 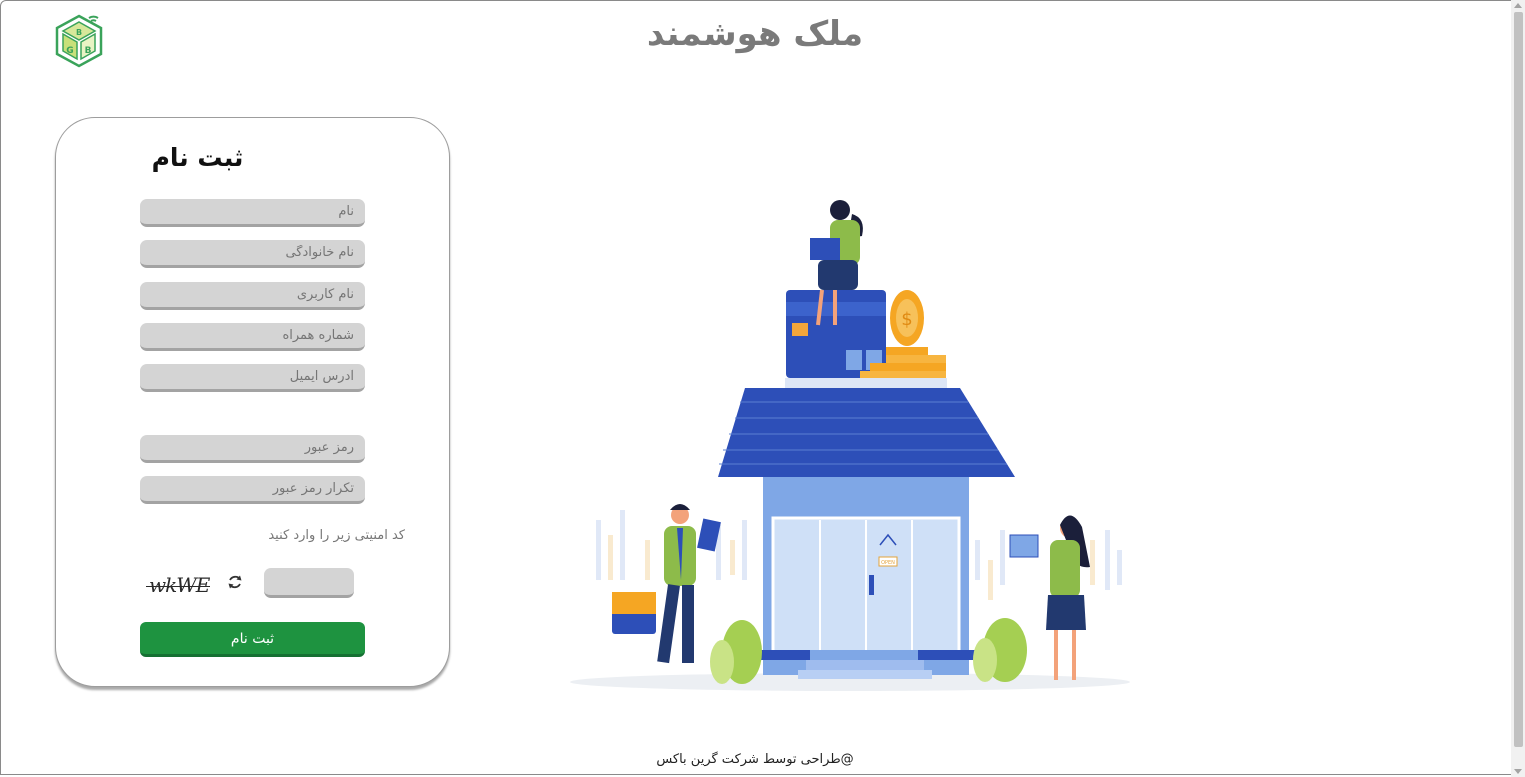 What do you see at coordinates (252, 337) in the screenshot?
I see `mobile-field` at bounding box center [252, 337].